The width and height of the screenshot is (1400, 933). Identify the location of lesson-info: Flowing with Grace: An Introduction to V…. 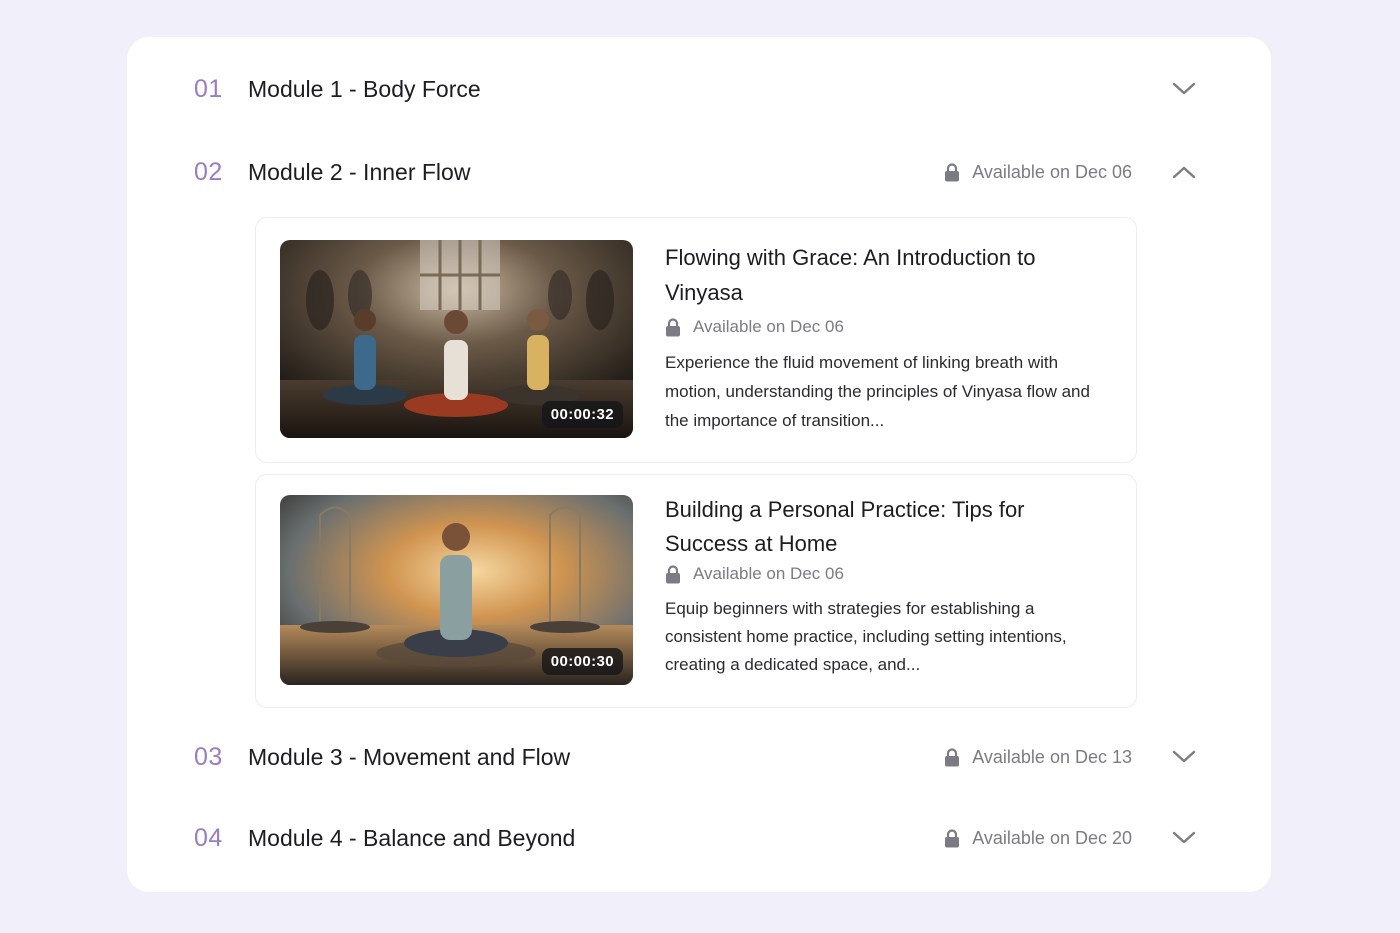
(880, 337).